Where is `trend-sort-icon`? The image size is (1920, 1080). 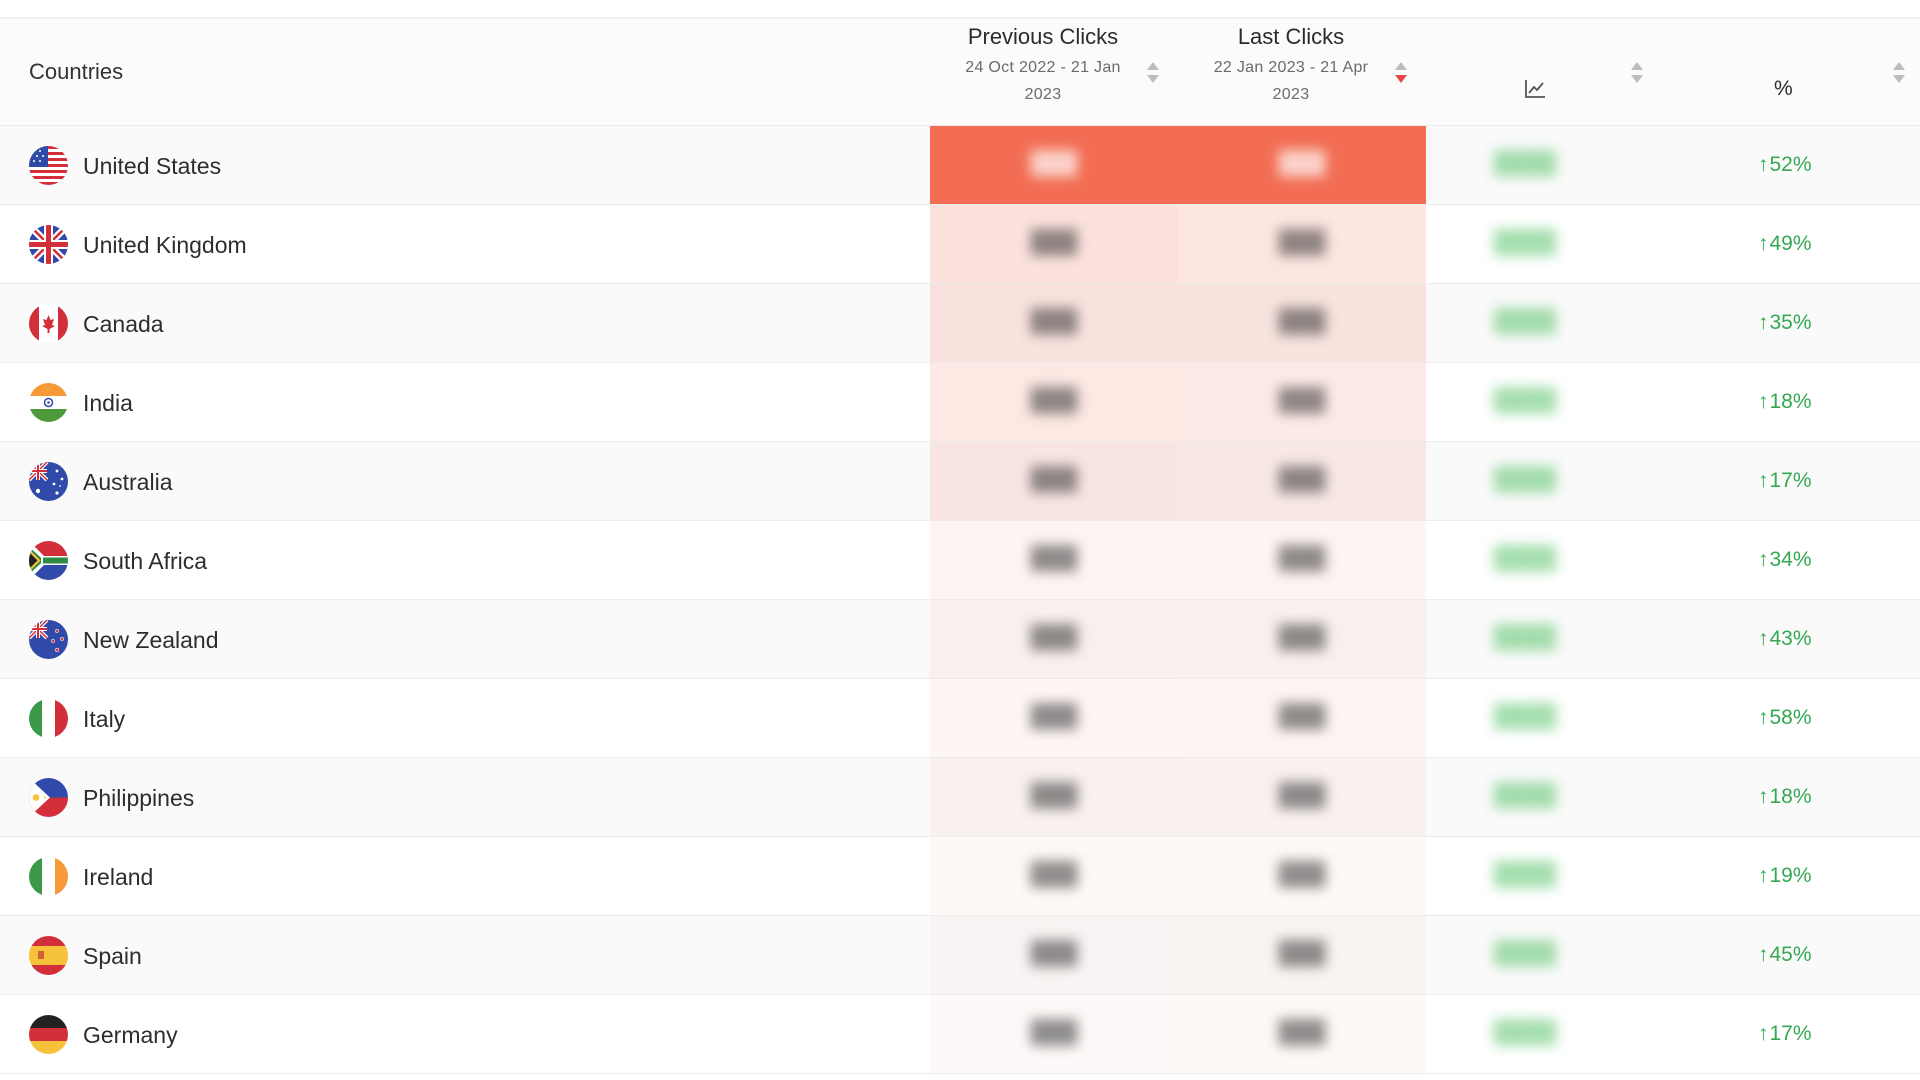
trend-sort-icon is located at coordinates (1637, 74).